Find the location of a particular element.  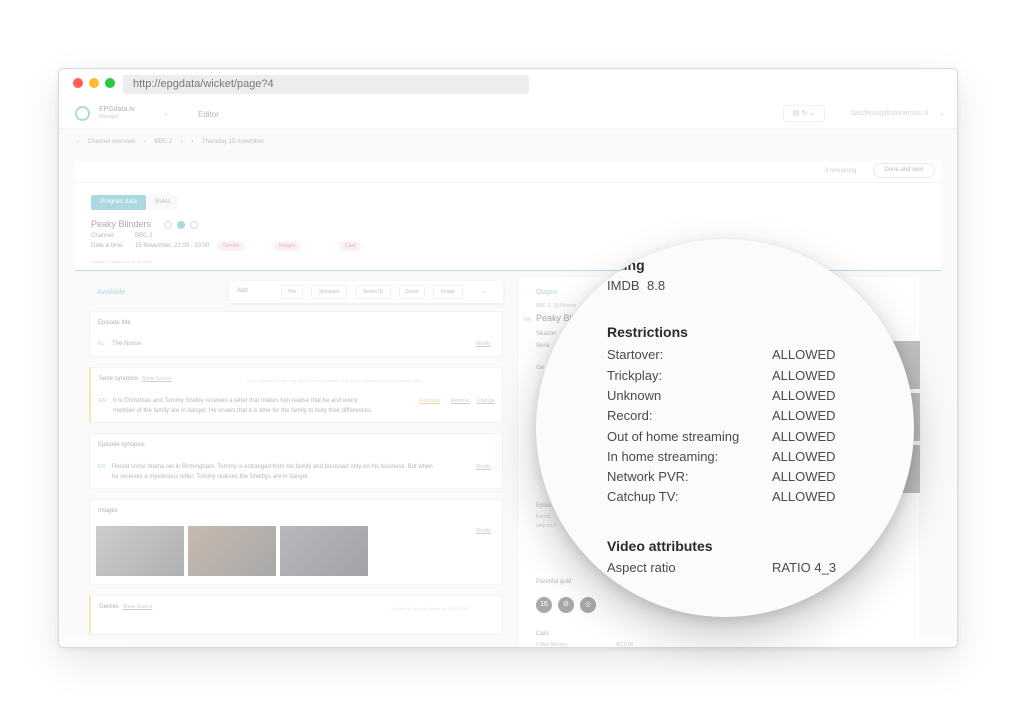

video-attributes-heading: Video attributes is located at coordinates (660, 546).